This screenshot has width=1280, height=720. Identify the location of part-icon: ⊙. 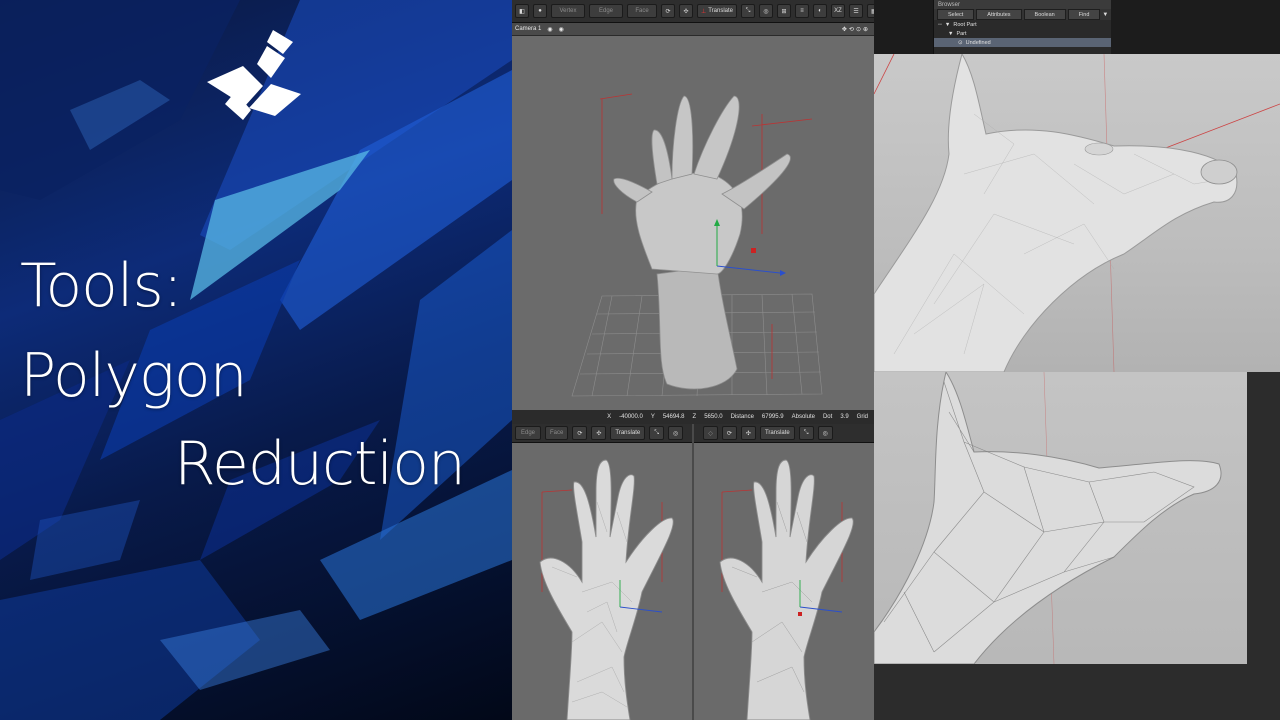
(960, 42).